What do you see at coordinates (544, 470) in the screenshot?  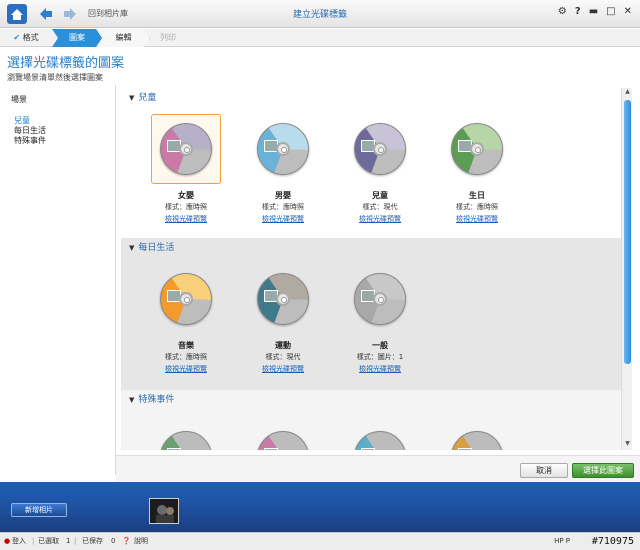 I see `cancel-button: 取消` at bounding box center [544, 470].